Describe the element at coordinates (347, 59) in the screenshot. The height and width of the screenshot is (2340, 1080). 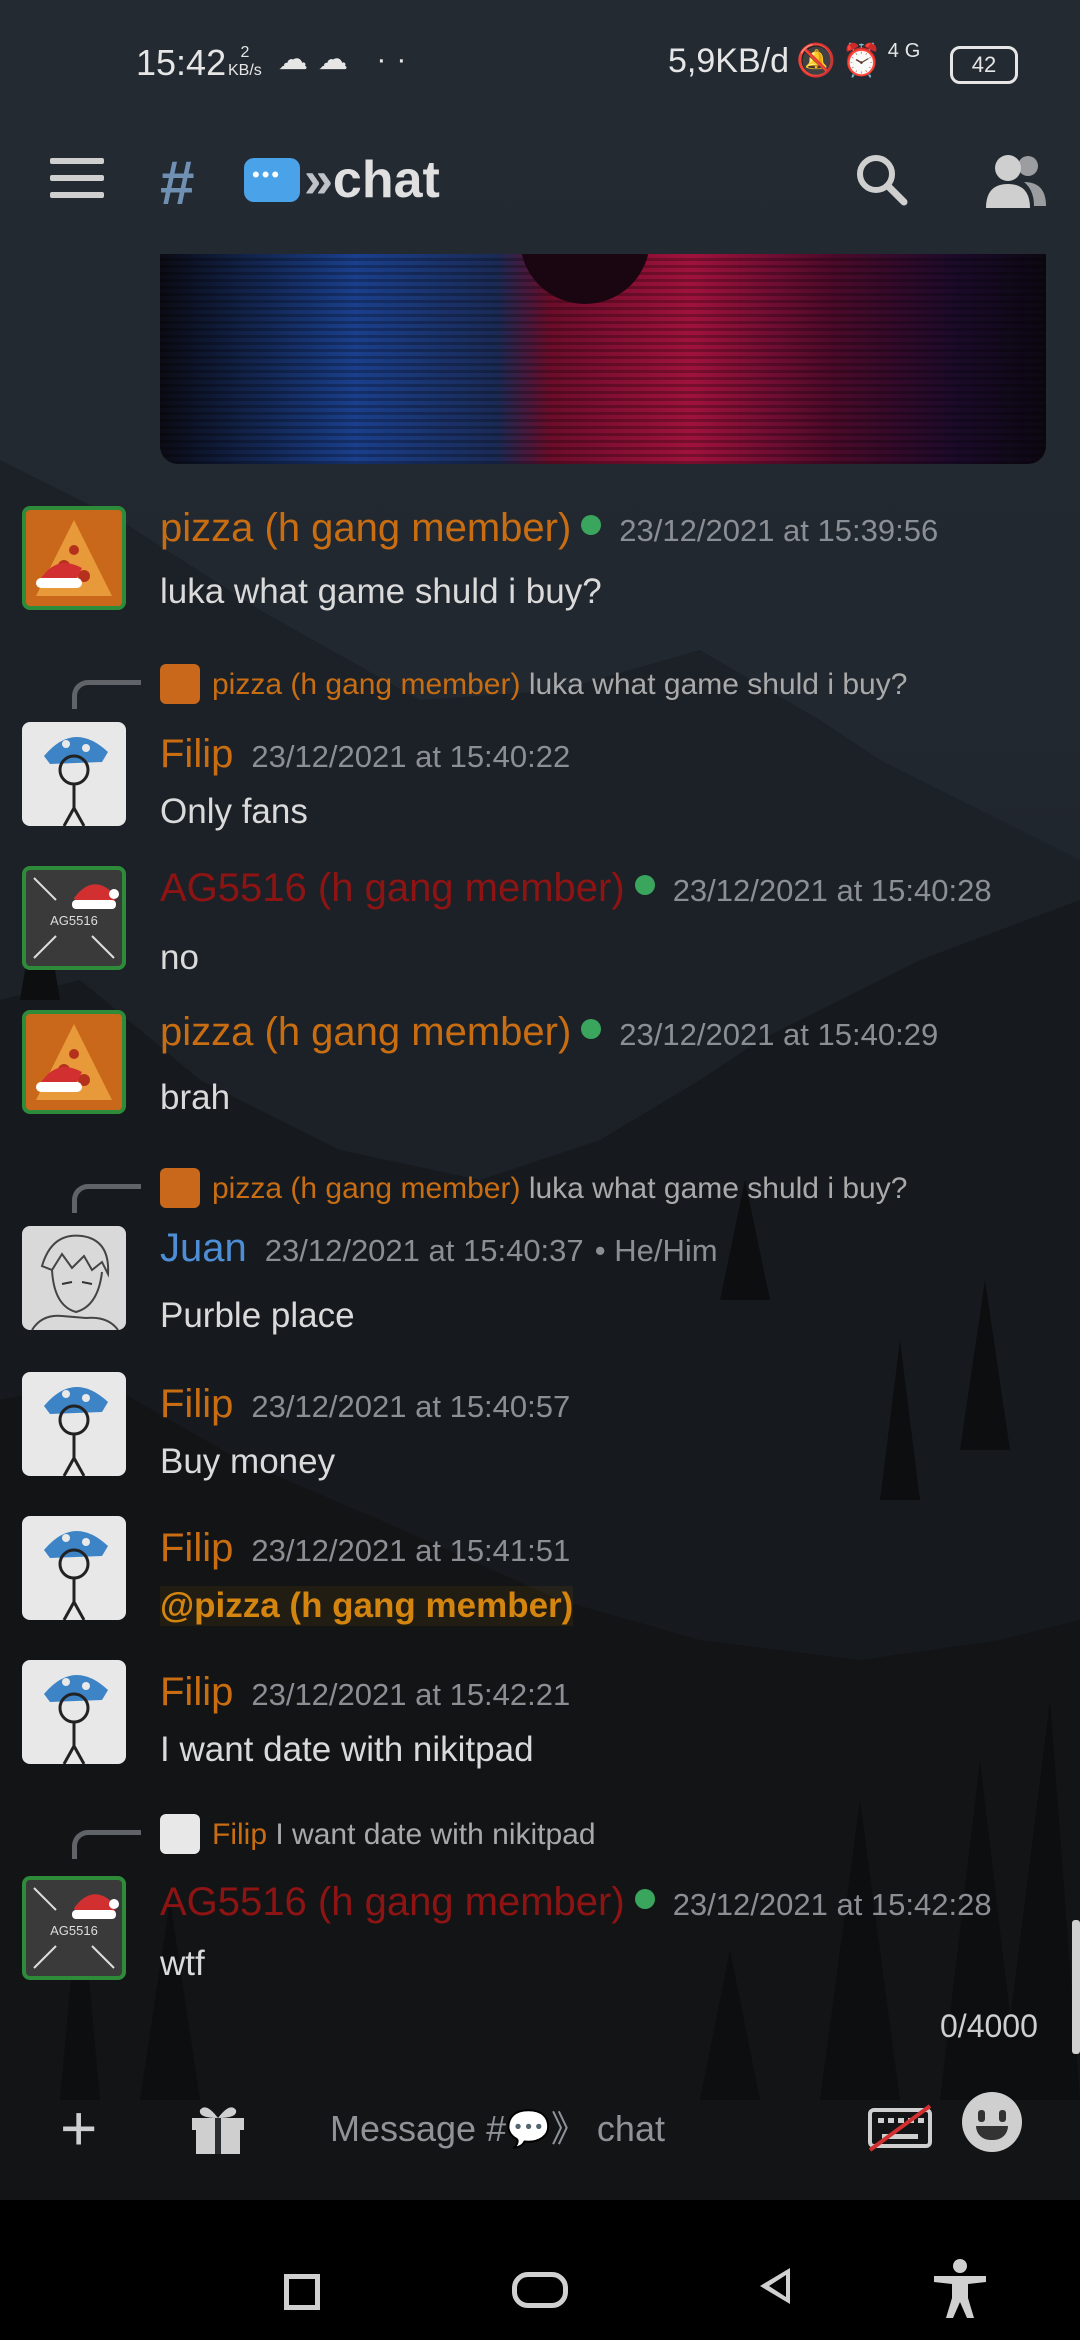
I see `cloud-upload-icon: ☁☁ ··` at that location.